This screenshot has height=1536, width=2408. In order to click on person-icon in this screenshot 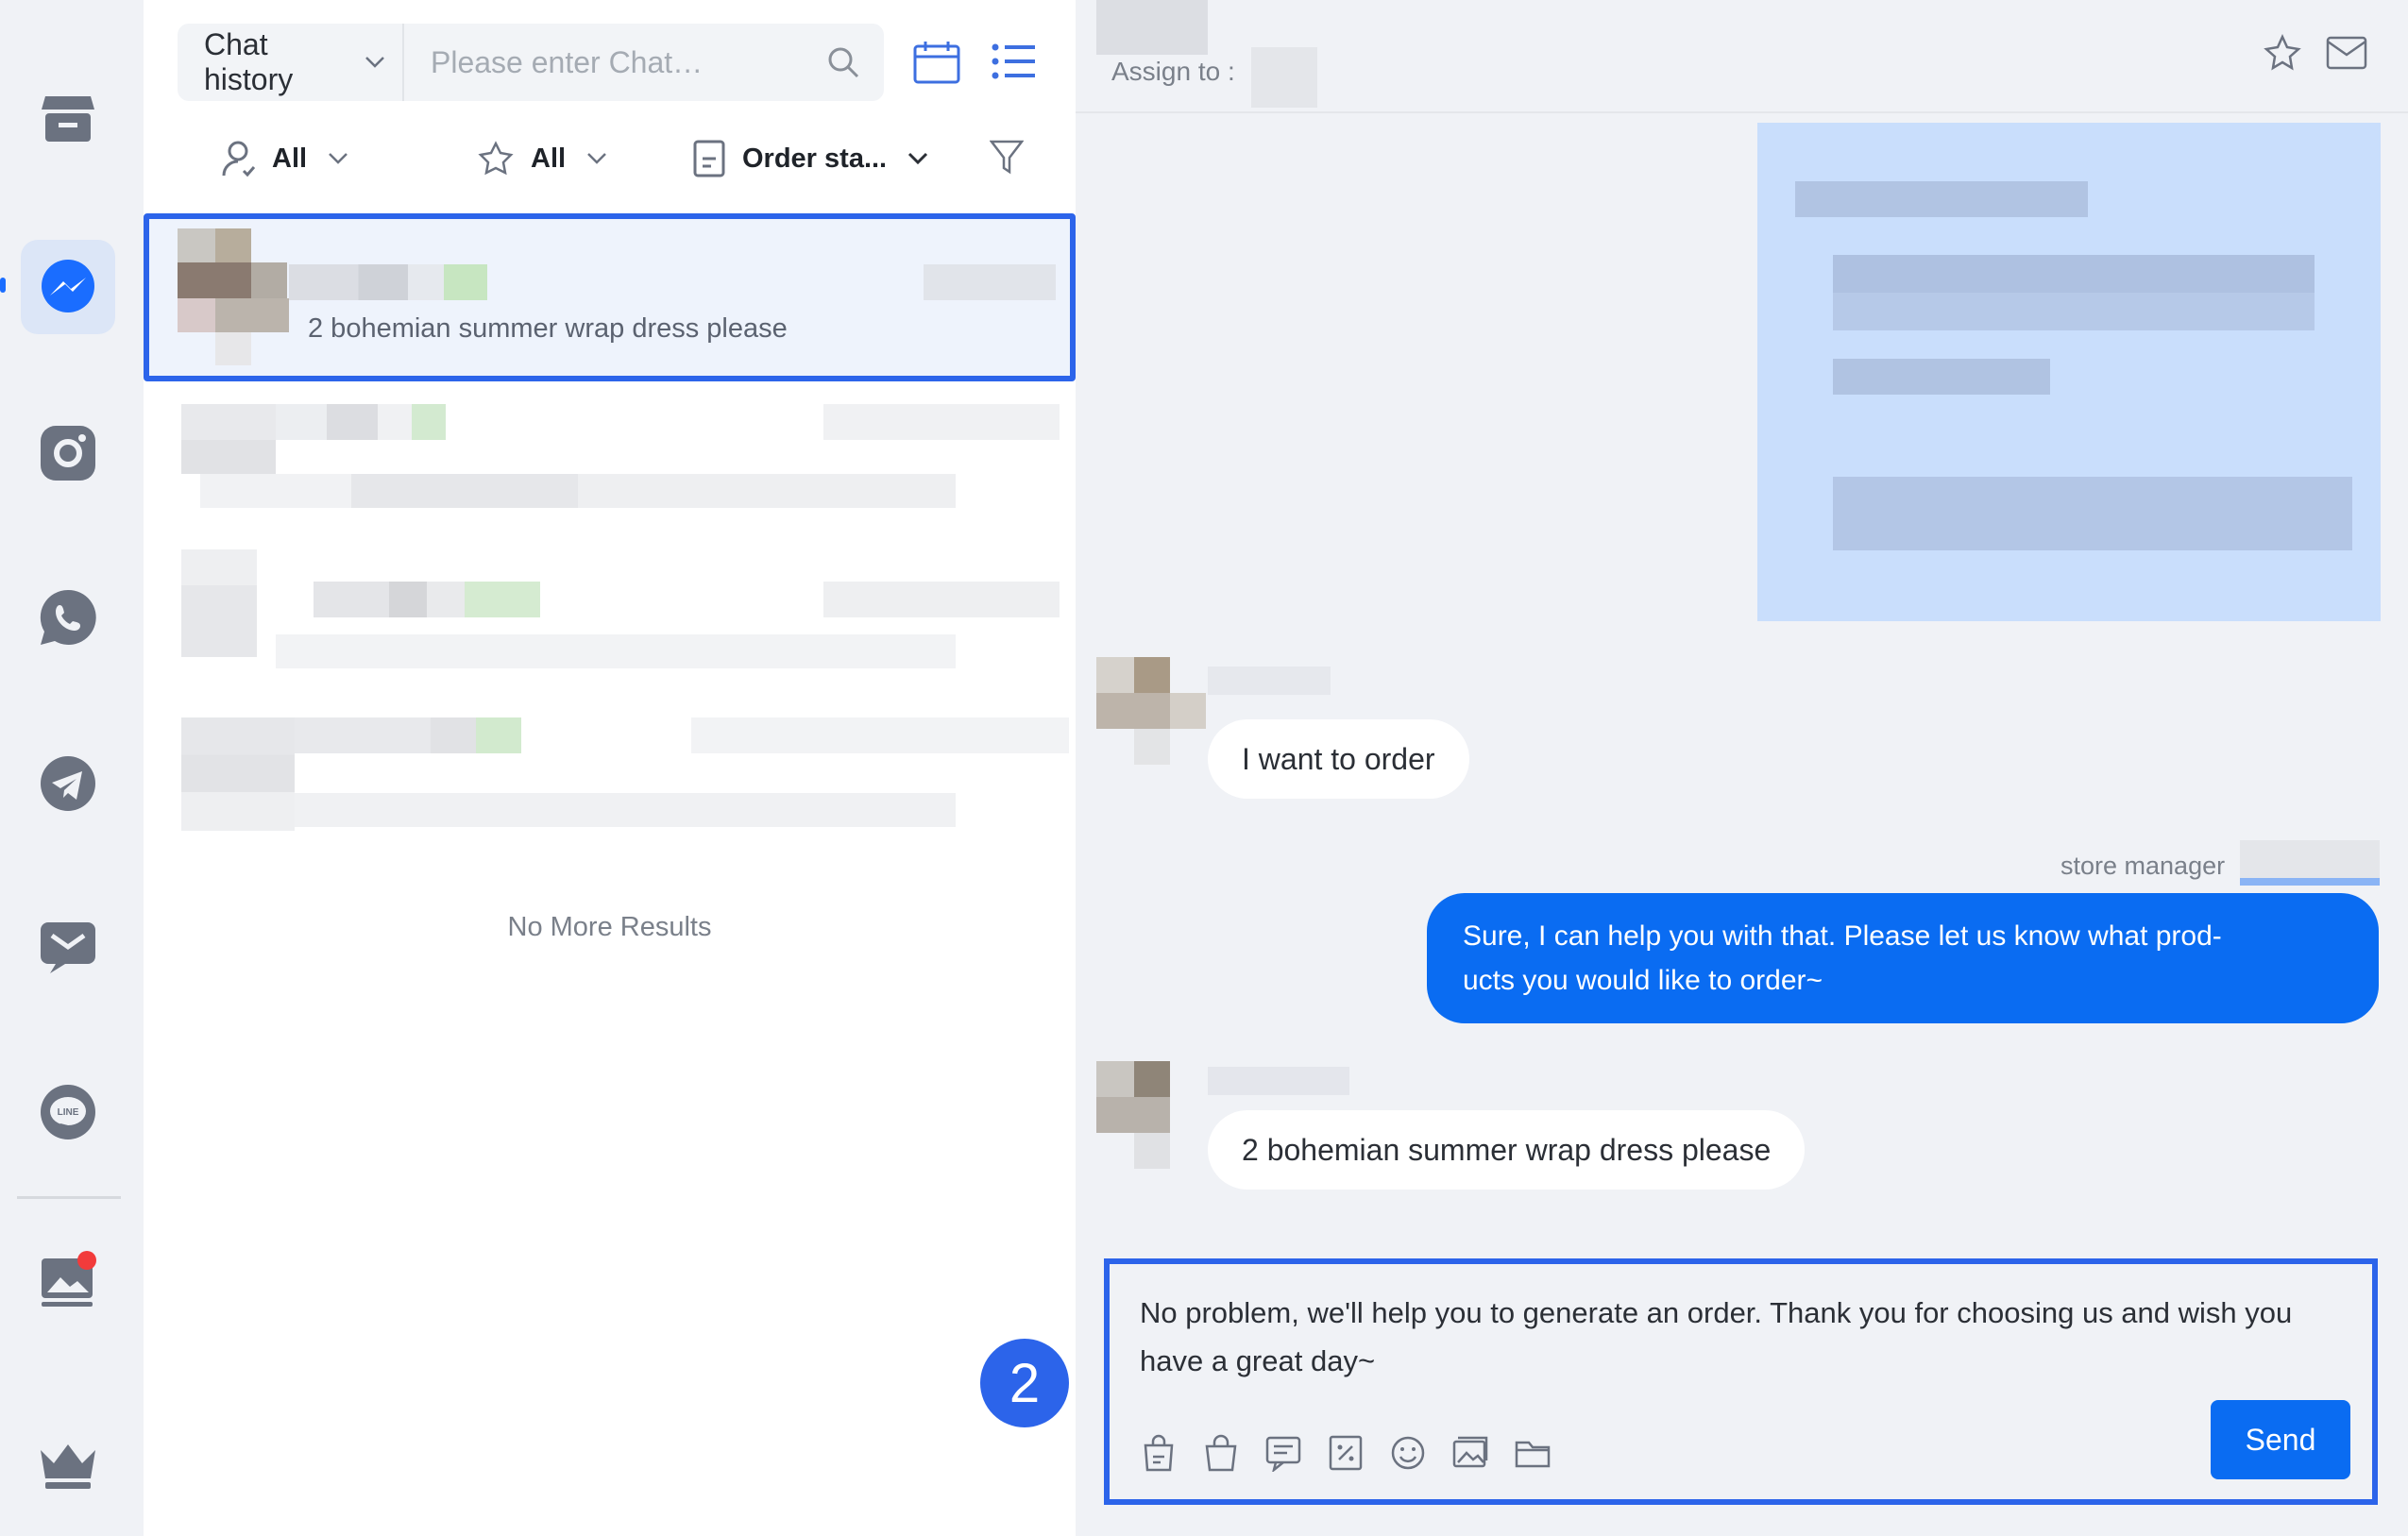, I will do `click(238, 158)`.